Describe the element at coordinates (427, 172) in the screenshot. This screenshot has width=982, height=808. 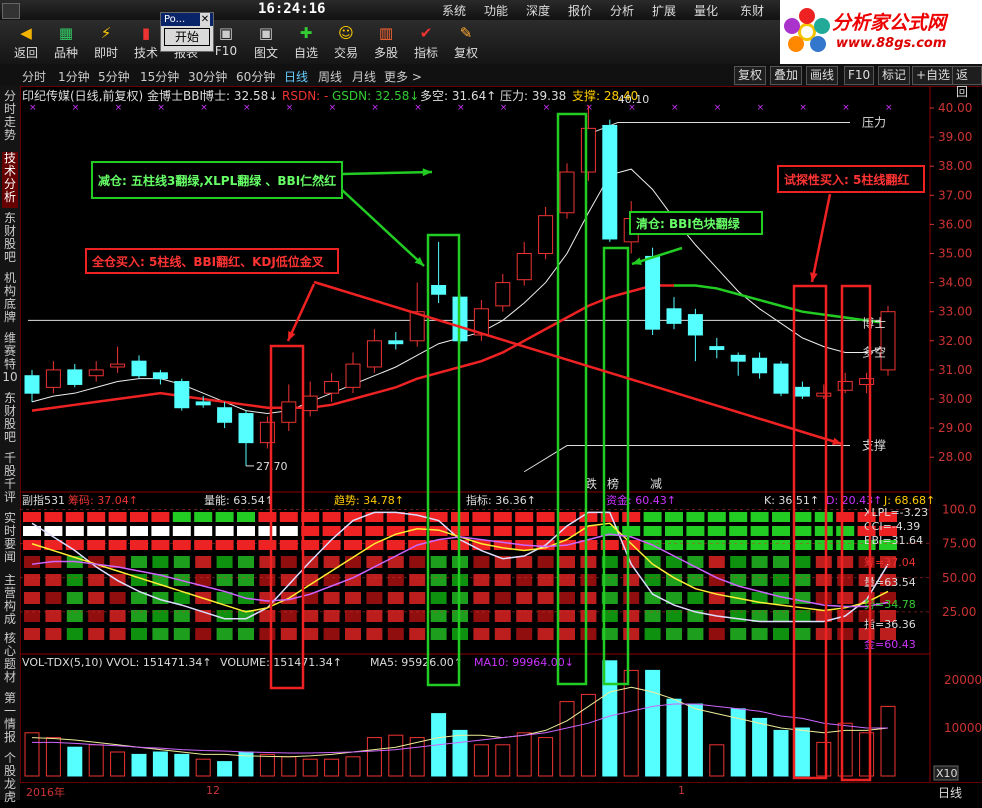
I see `arrow-reduce-a-head` at that location.